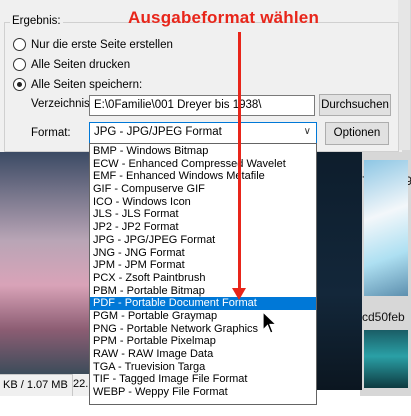 The image size is (411, 416). I want to click on radio-save-all: Alle Seiten speichern:, so click(77, 84).